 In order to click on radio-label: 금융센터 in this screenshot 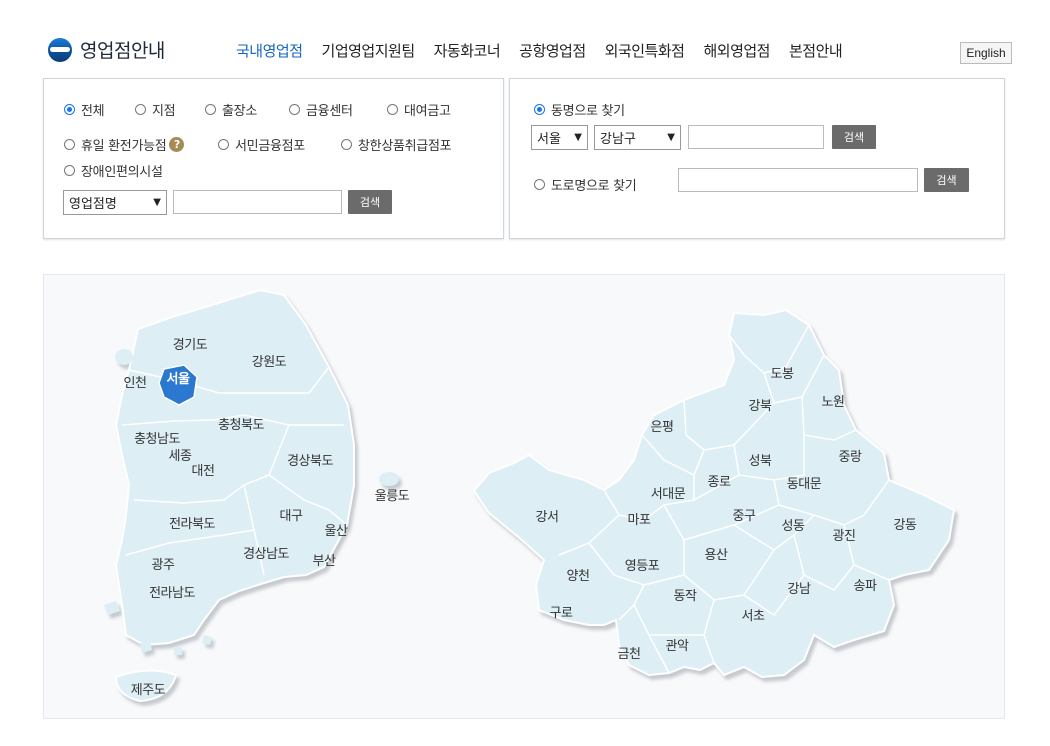, I will do `click(329, 111)`.